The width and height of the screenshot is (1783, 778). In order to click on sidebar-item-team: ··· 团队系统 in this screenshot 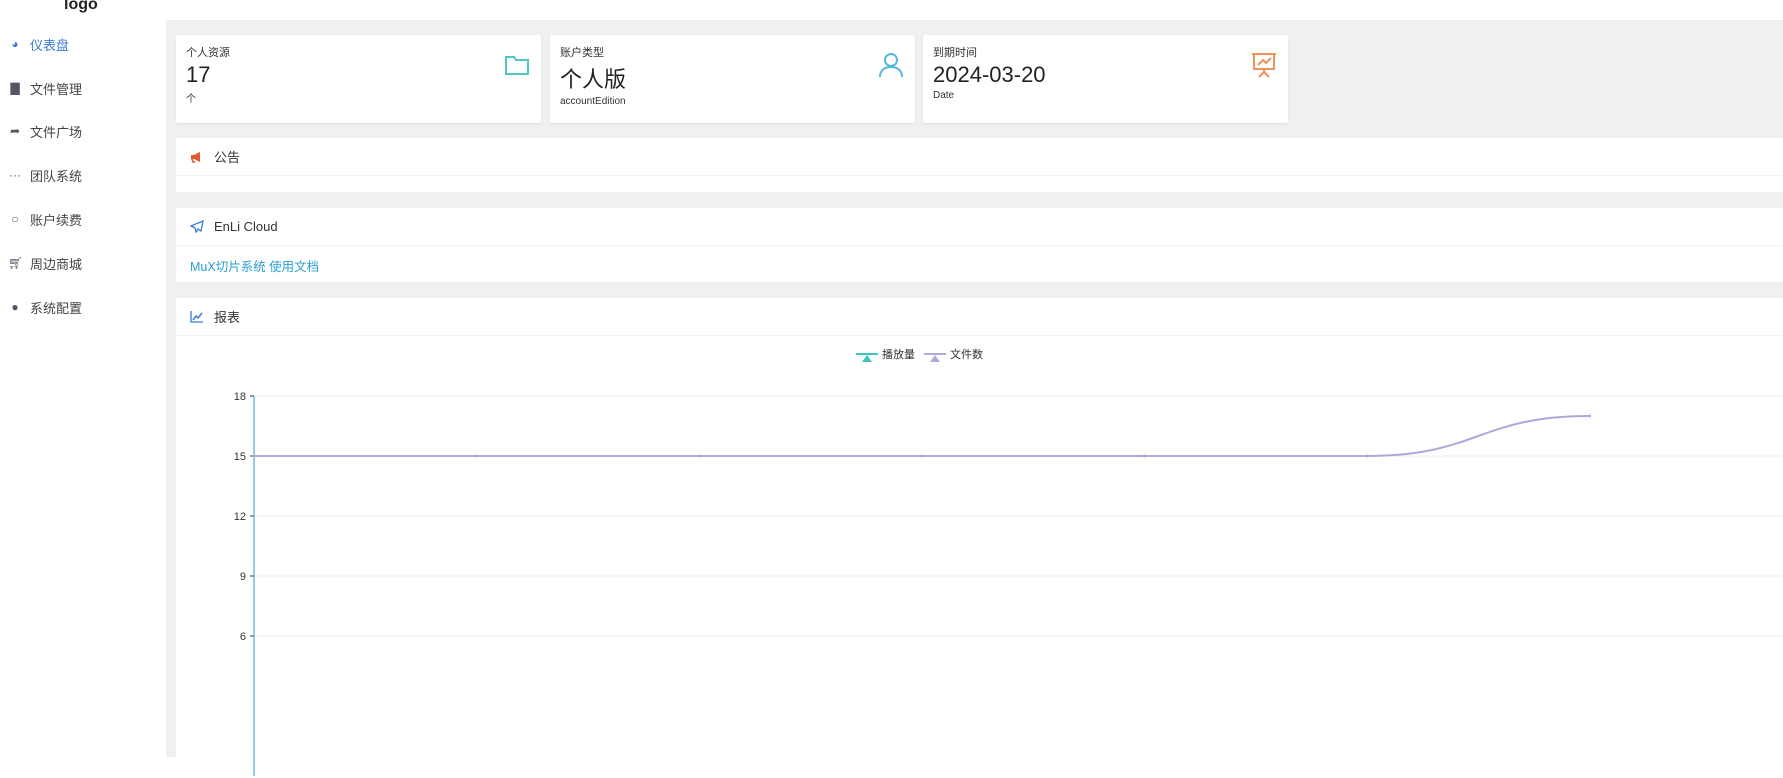, I will do `click(83, 175)`.